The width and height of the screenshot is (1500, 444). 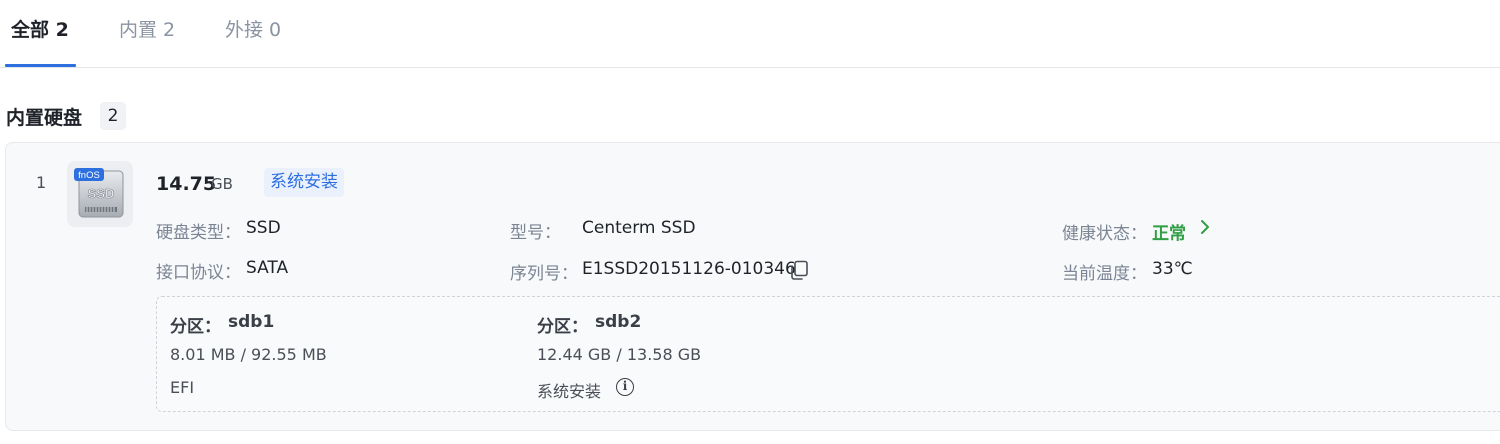 What do you see at coordinates (253, 33) in the screenshot?
I see `tab-external: 外接 0` at bounding box center [253, 33].